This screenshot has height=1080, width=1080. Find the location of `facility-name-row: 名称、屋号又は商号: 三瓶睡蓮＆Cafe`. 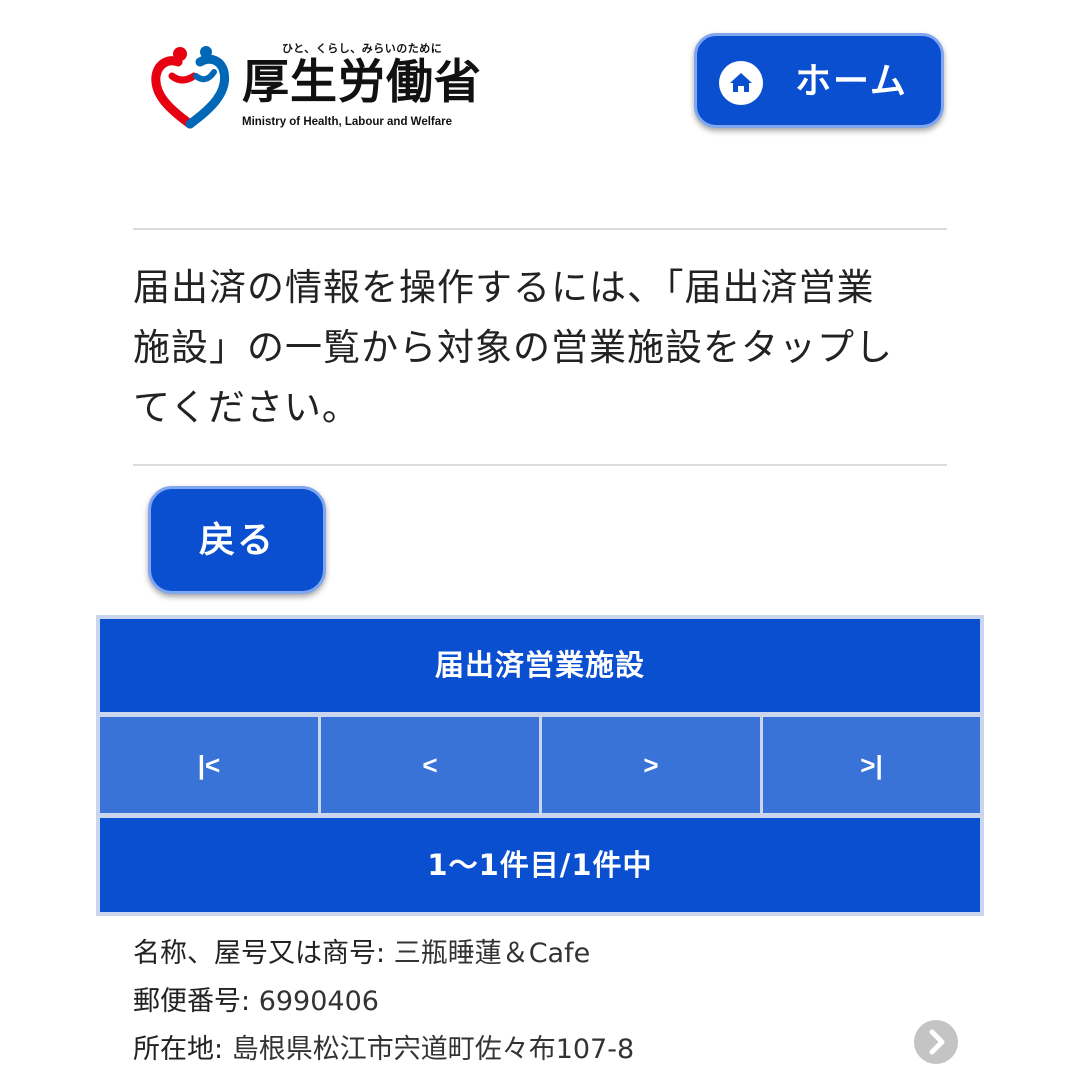

facility-name-row: 名称、屋号又は商号: 三瓶睡蓮＆Cafe is located at coordinates (523, 954).